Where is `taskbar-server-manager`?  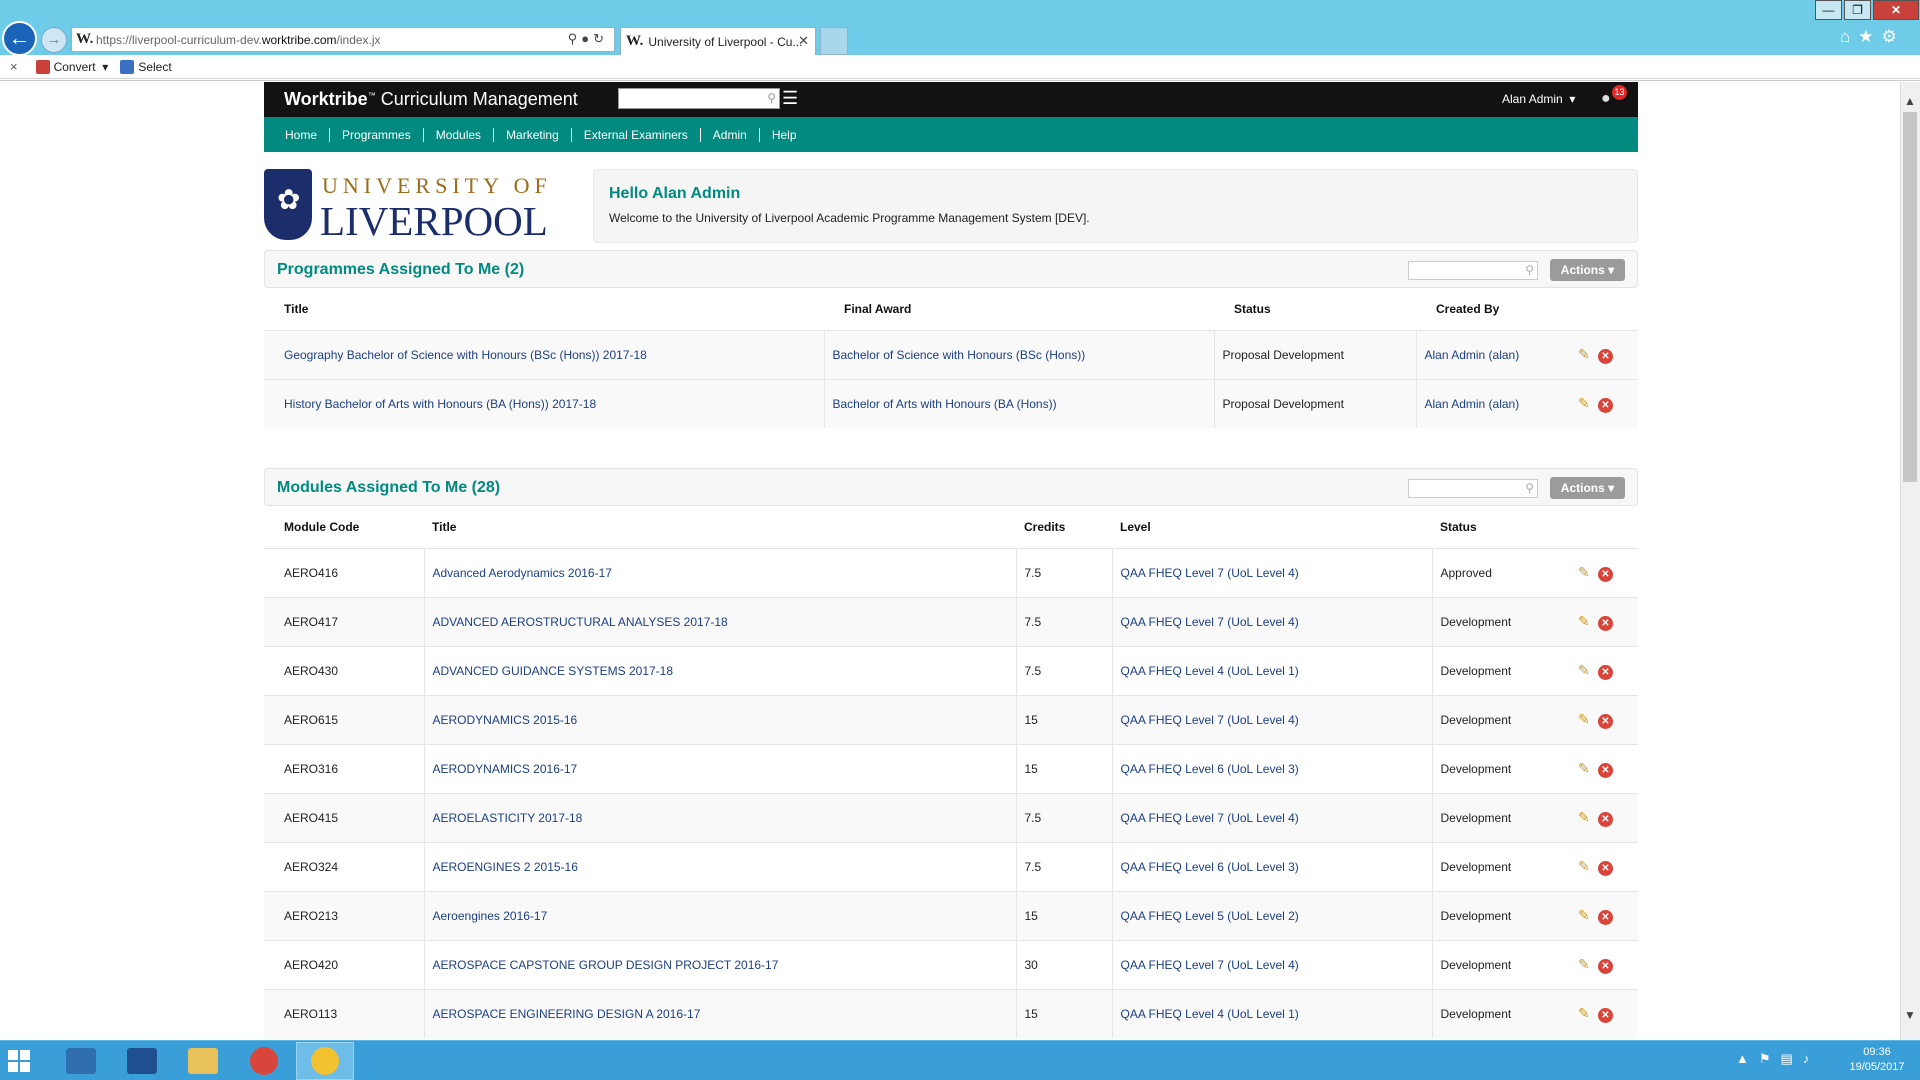 taskbar-server-manager is located at coordinates (81, 1061).